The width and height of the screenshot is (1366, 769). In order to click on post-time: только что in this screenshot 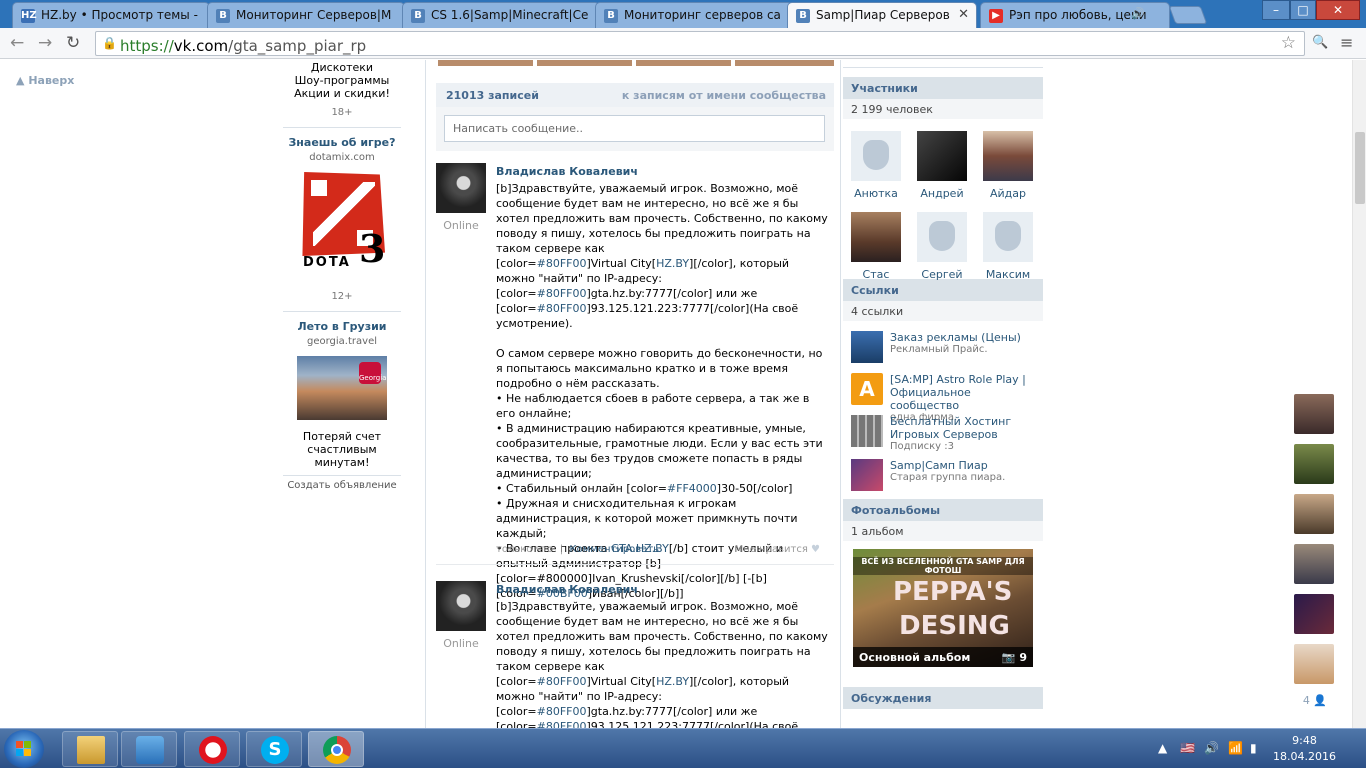, I will do `click(524, 549)`.